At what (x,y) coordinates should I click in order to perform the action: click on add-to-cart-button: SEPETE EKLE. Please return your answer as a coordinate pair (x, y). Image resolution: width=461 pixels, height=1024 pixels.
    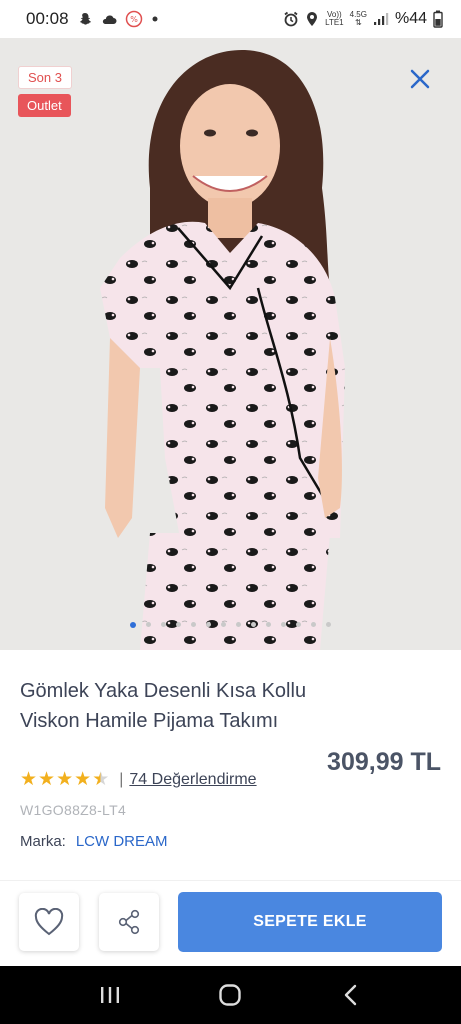
    Looking at the image, I should click on (310, 922).